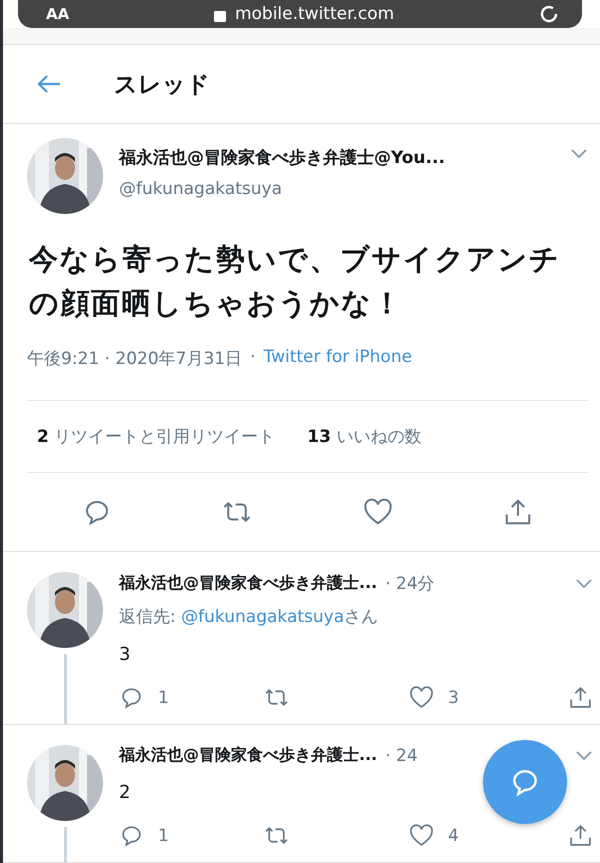  What do you see at coordinates (58, 14) in the screenshot?
I see `text-size-button: AA` at bounding box center [58, 14].